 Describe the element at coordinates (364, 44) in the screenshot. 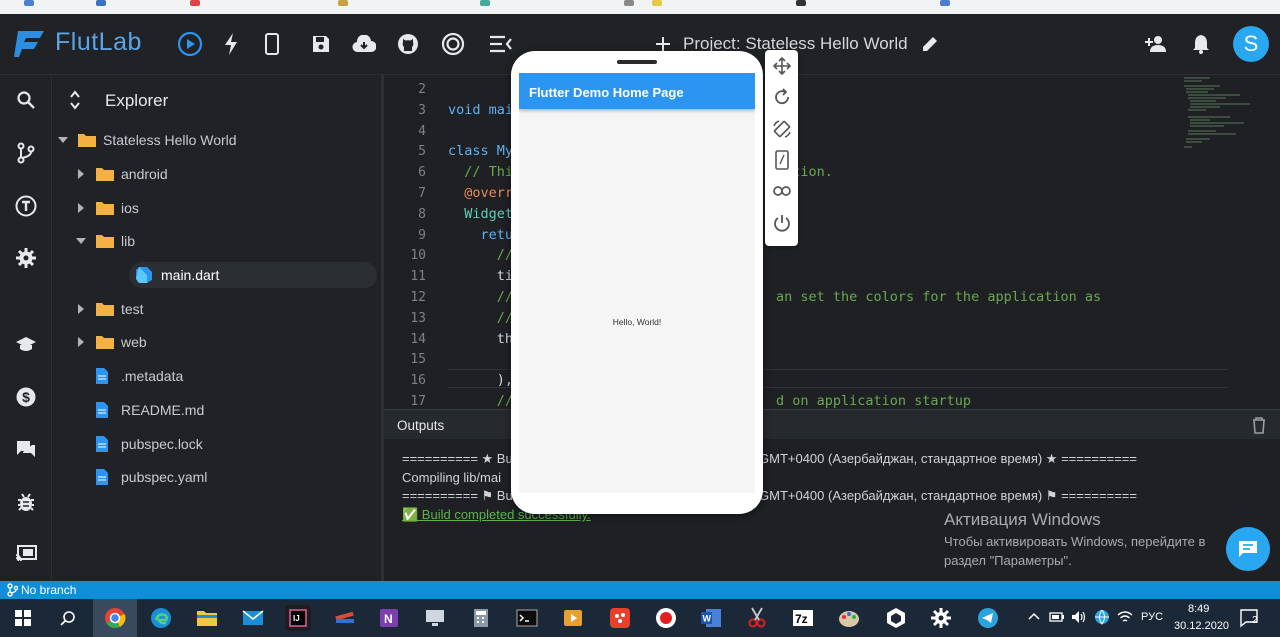

I see `cloud-download-icon` at that location.